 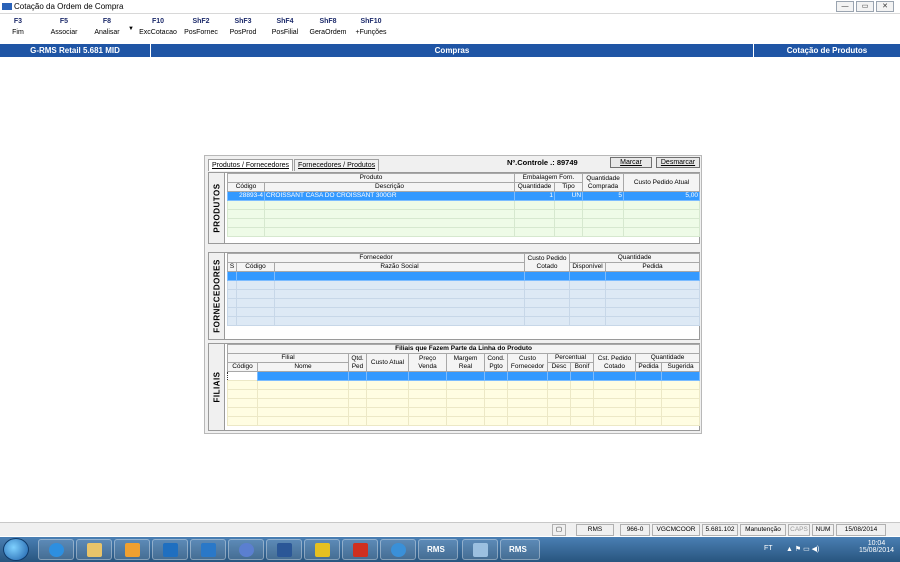 What do you see at coordinates (107, 21) in the screenshot?
I see `key-label: F8` at bounding box center [107, 21].